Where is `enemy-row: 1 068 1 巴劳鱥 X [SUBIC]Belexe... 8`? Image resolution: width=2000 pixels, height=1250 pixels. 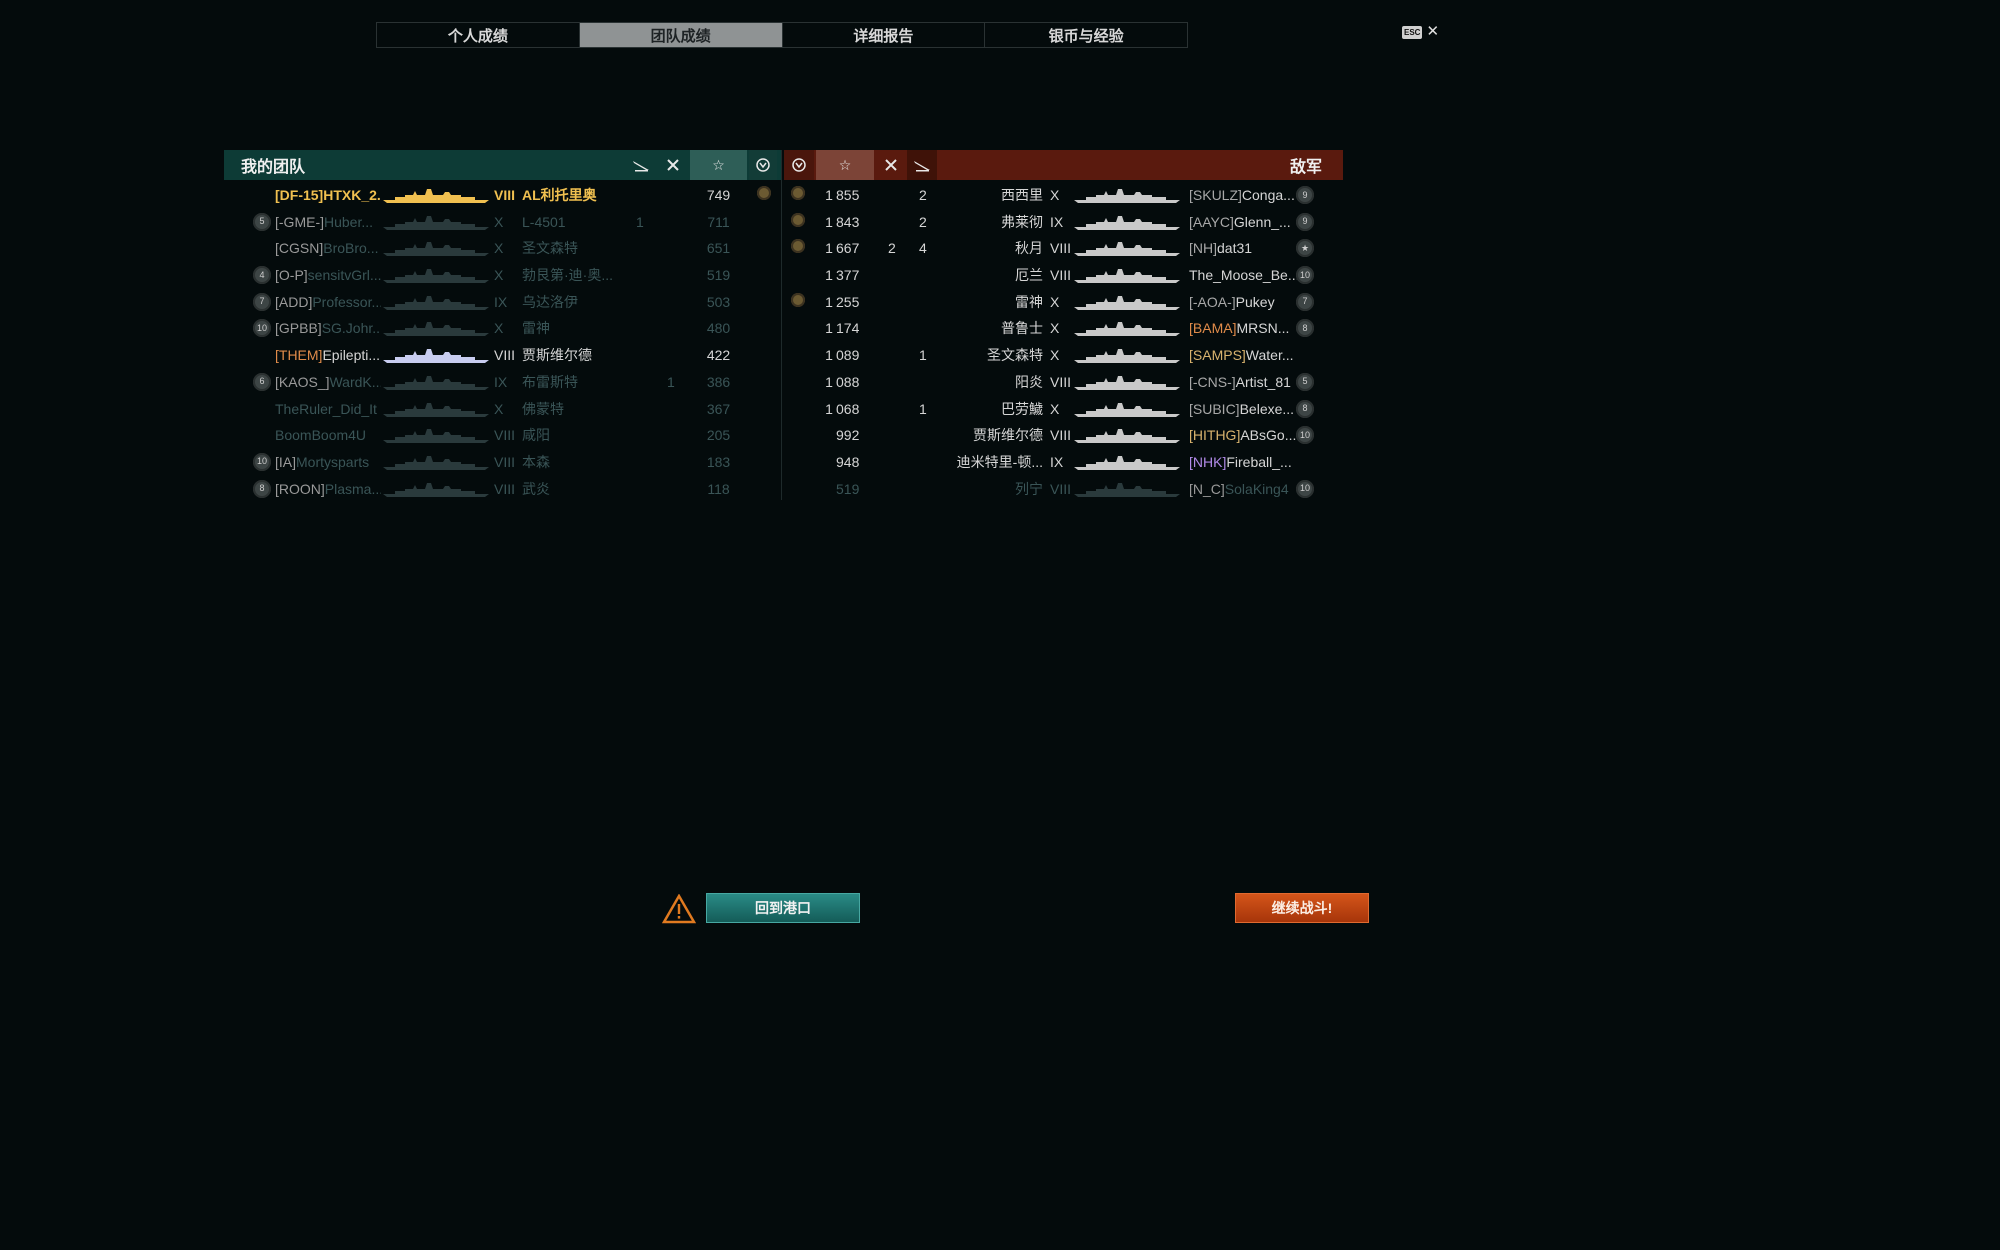 enemy-row: 1 068 1 巴劳鱥 X [SUBIC]Belexe... 8 is located at coordinates (1063, 409).